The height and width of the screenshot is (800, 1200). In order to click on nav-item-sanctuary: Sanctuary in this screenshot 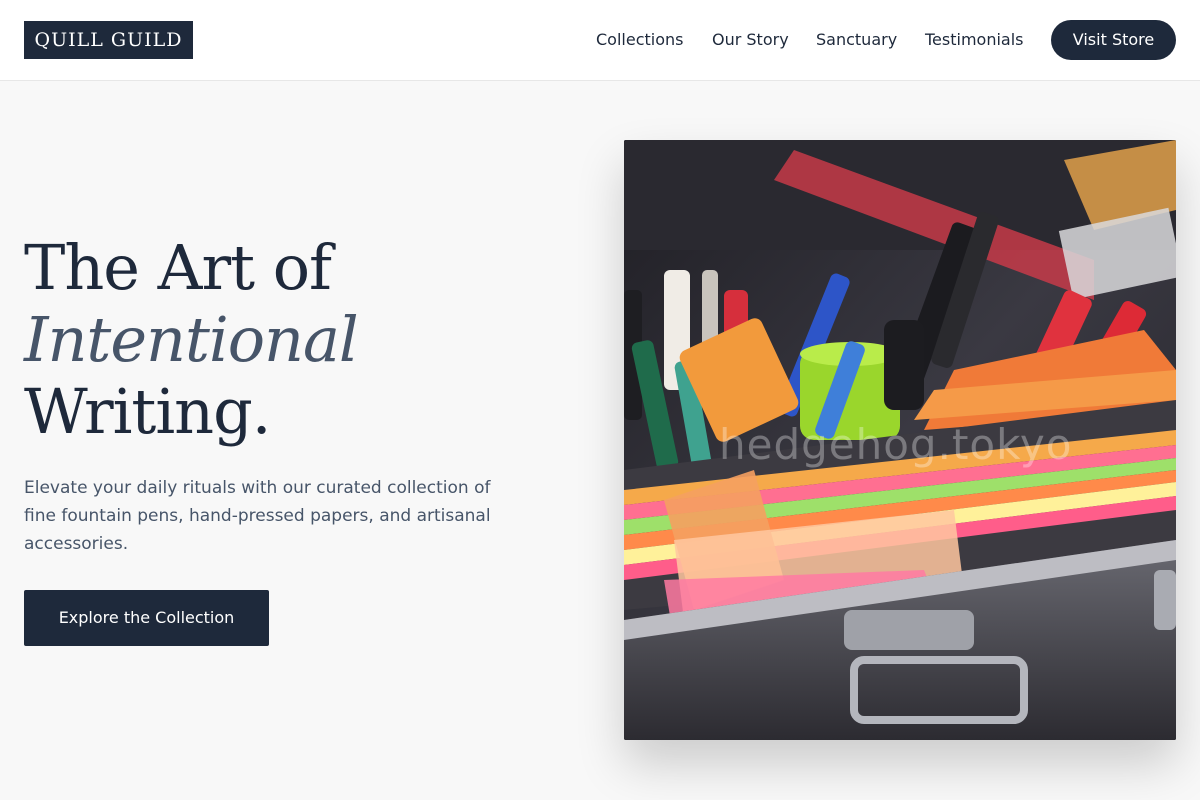, I will do `click(856, 40)`.